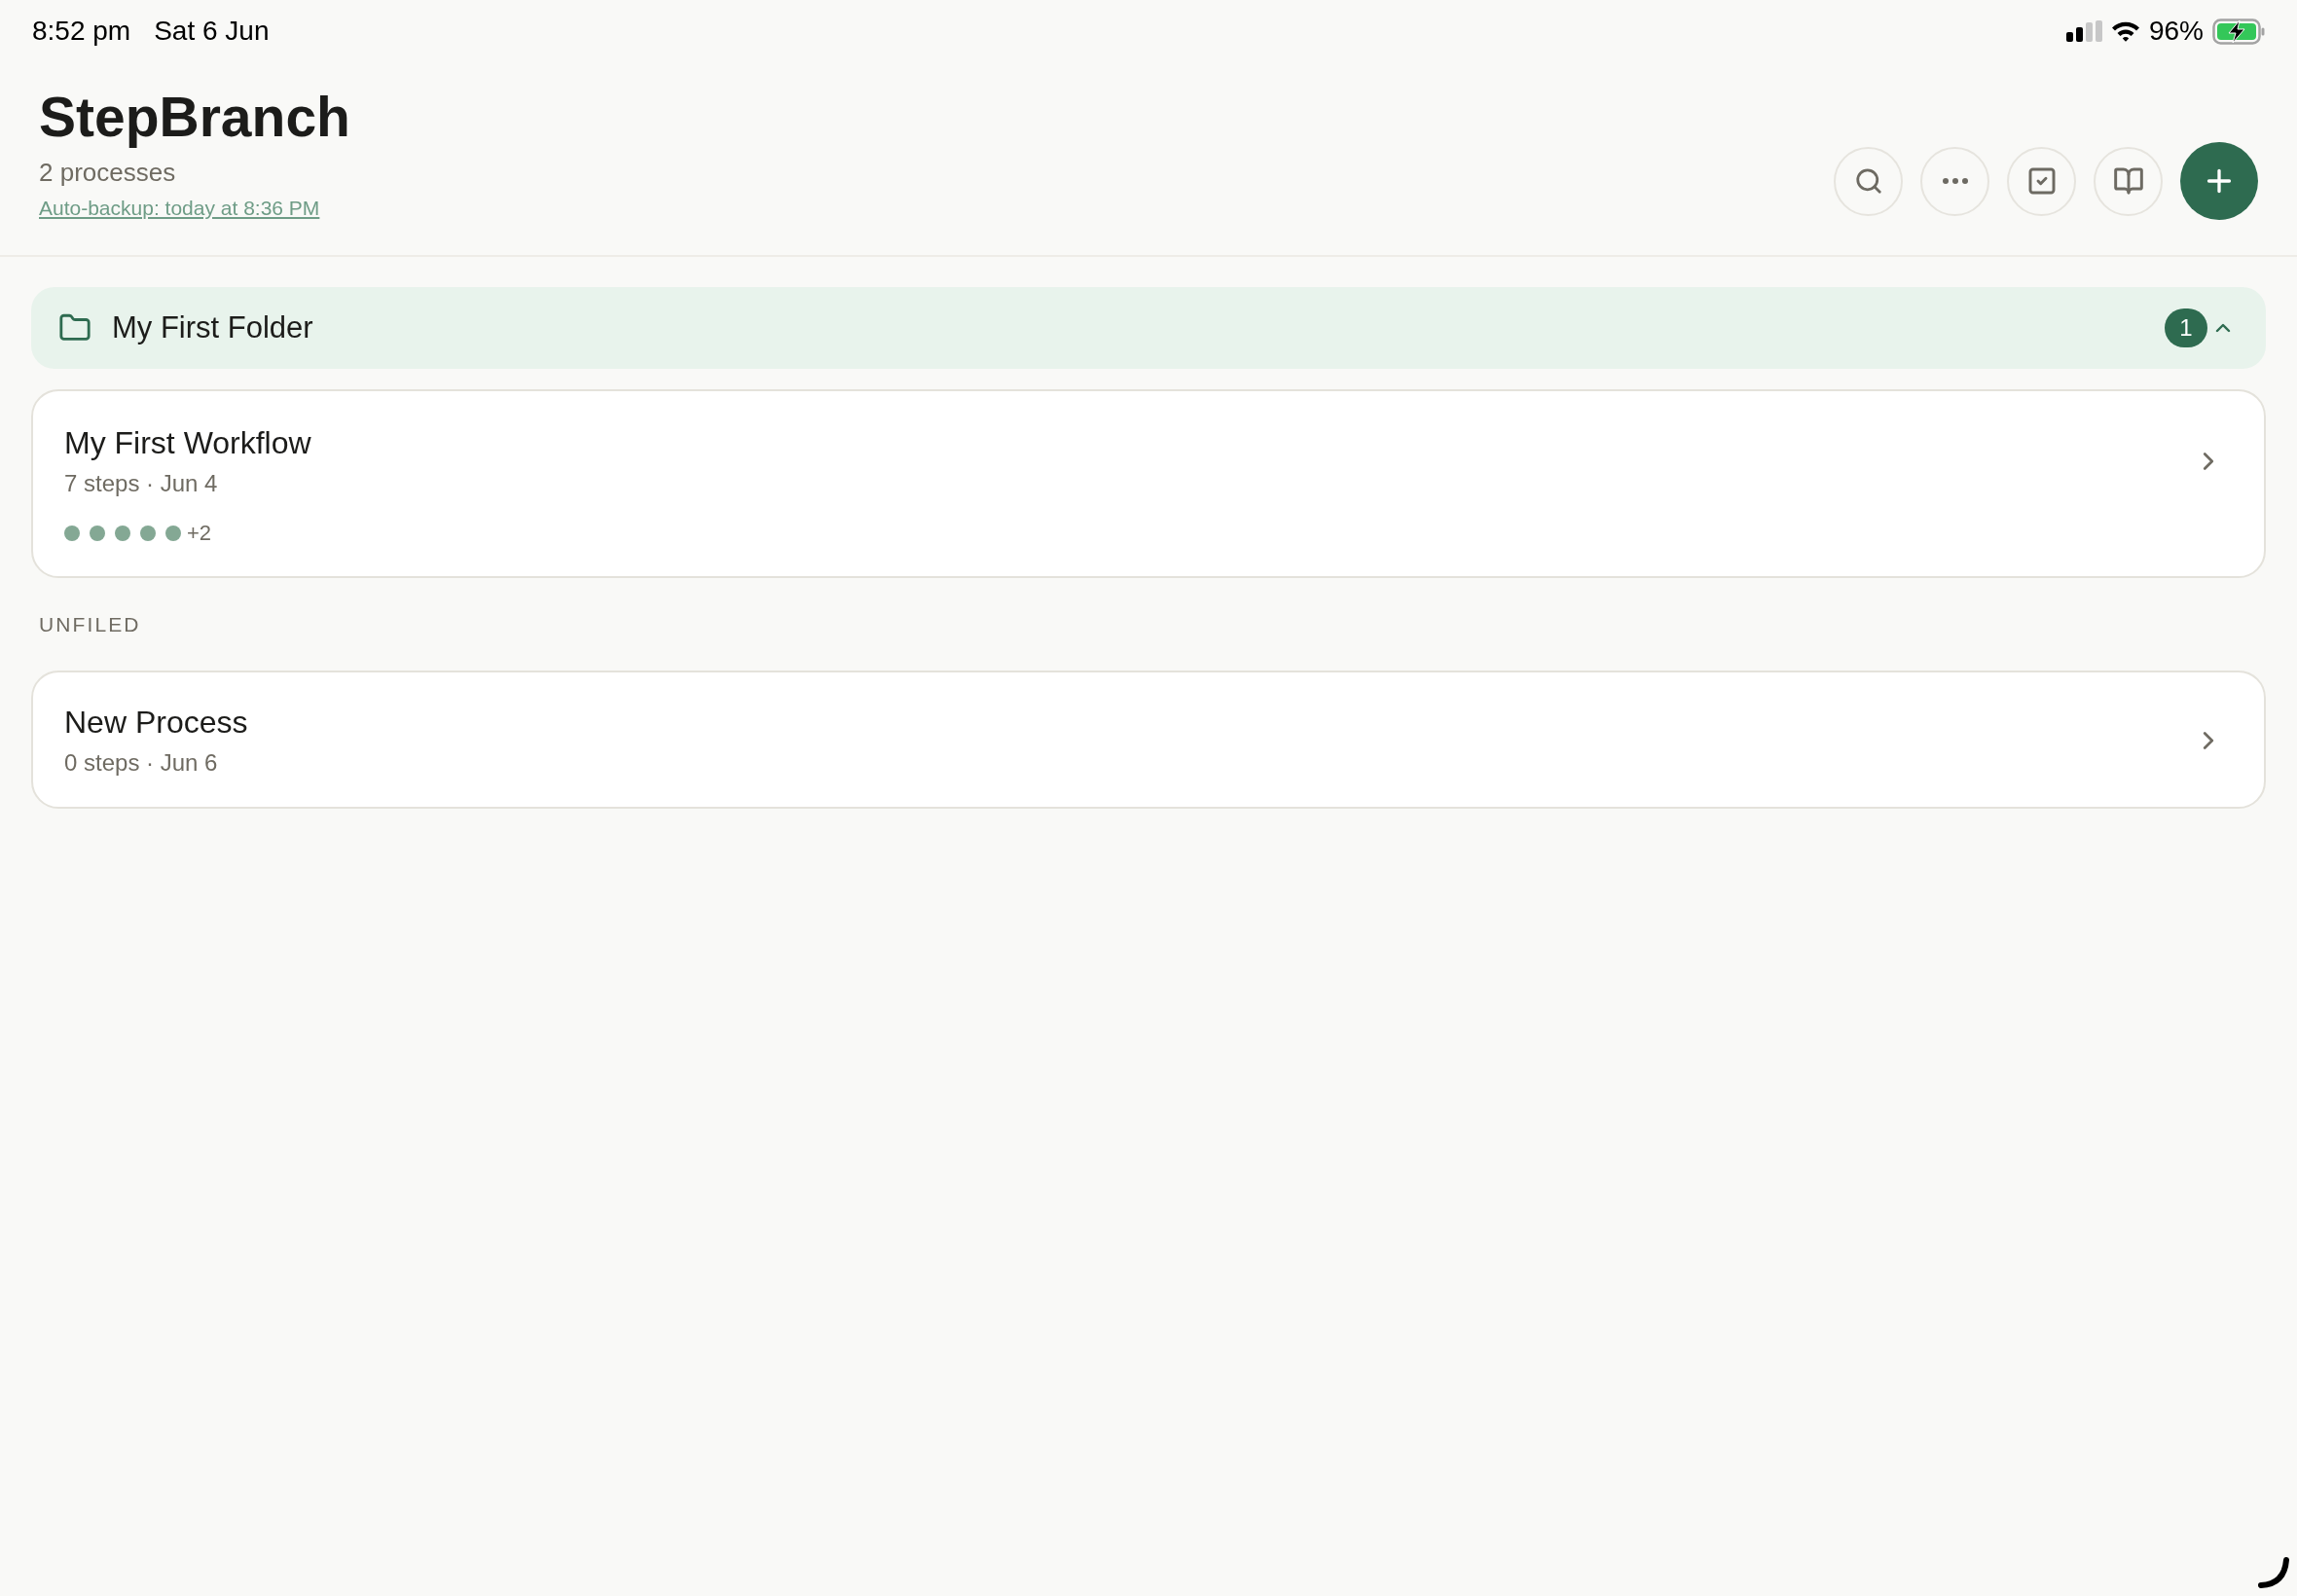 The width and height of the screenshot is (2297, 1596). I want to click on search-icon, so click(1868, 181).